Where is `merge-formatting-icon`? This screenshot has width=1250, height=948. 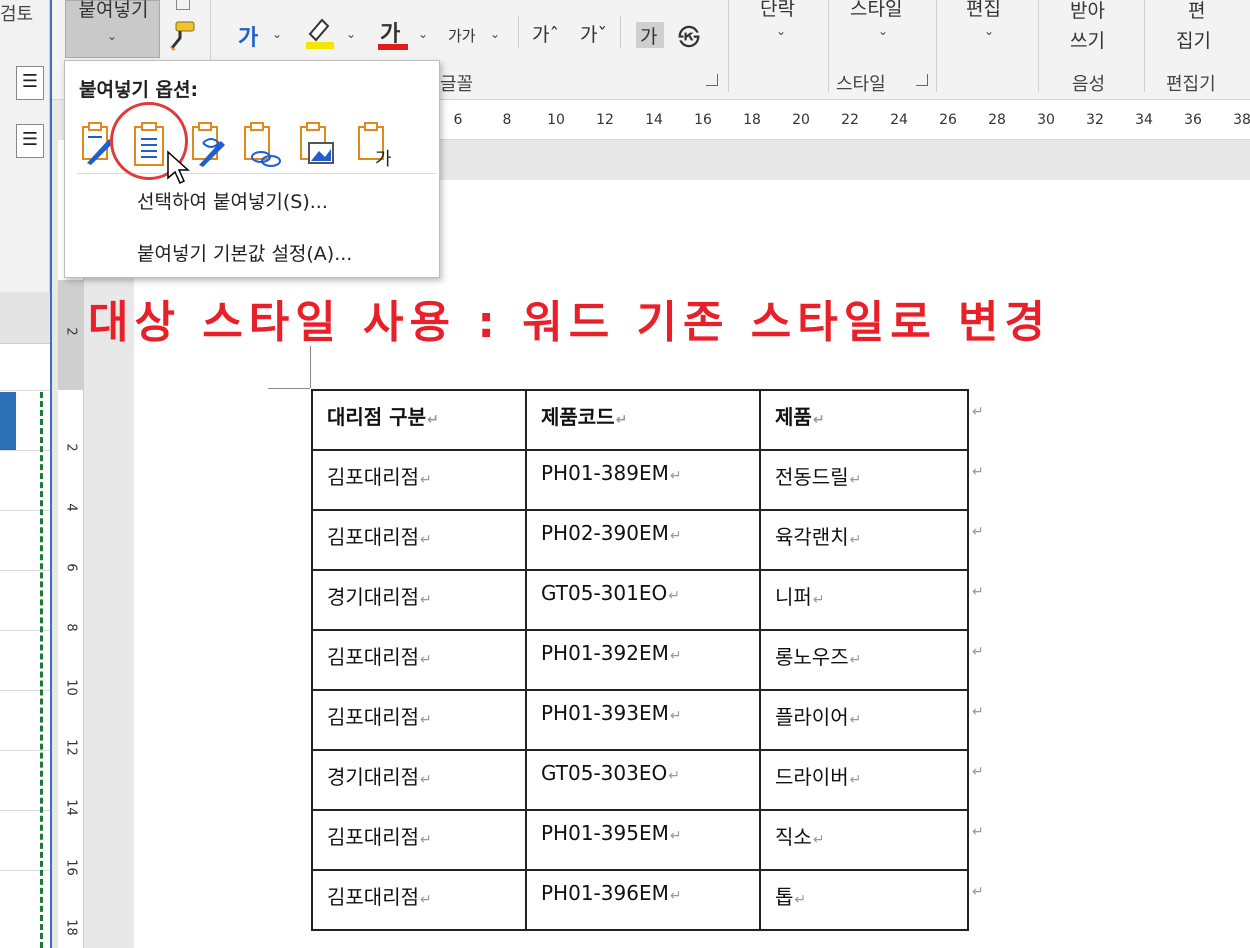
merge-formatting-icon is located at coordinates (209, 144).